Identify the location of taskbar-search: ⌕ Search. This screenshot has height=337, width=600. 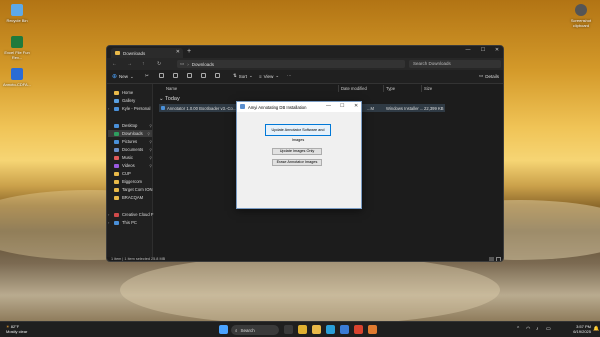
(255, 330).